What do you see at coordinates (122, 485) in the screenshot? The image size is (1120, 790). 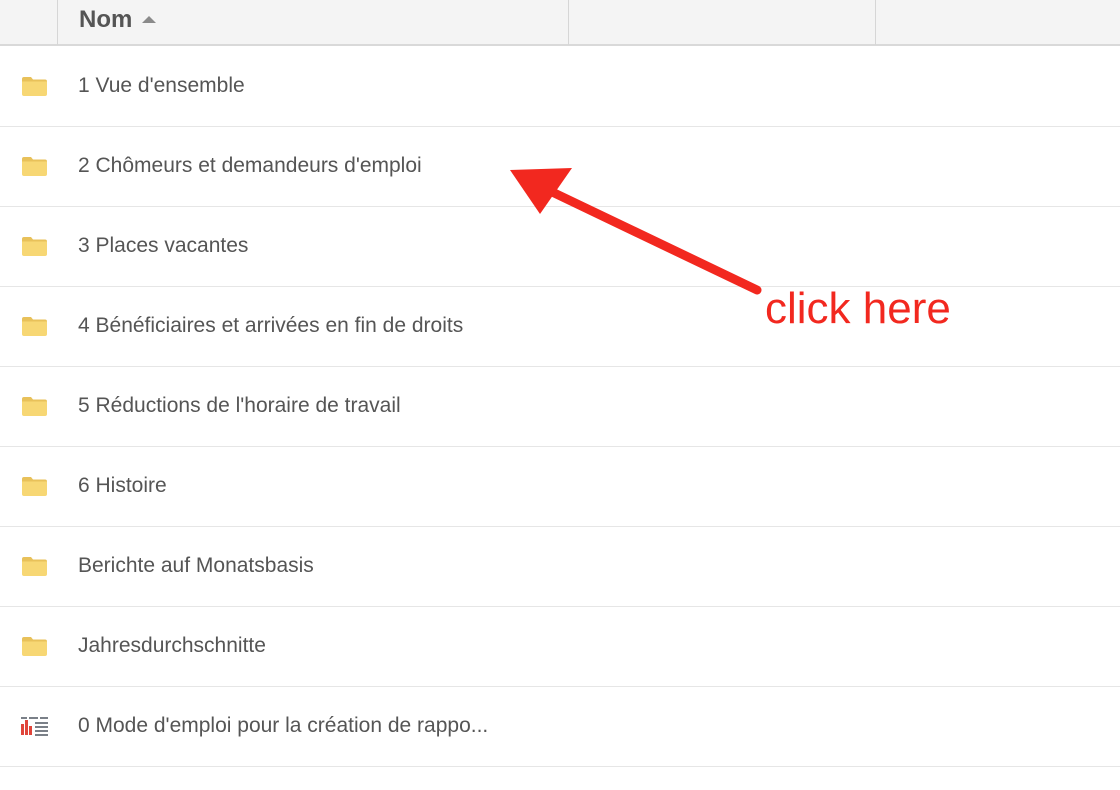 I see `item-label: 6 Histoire` at bounding box center [122, 485].